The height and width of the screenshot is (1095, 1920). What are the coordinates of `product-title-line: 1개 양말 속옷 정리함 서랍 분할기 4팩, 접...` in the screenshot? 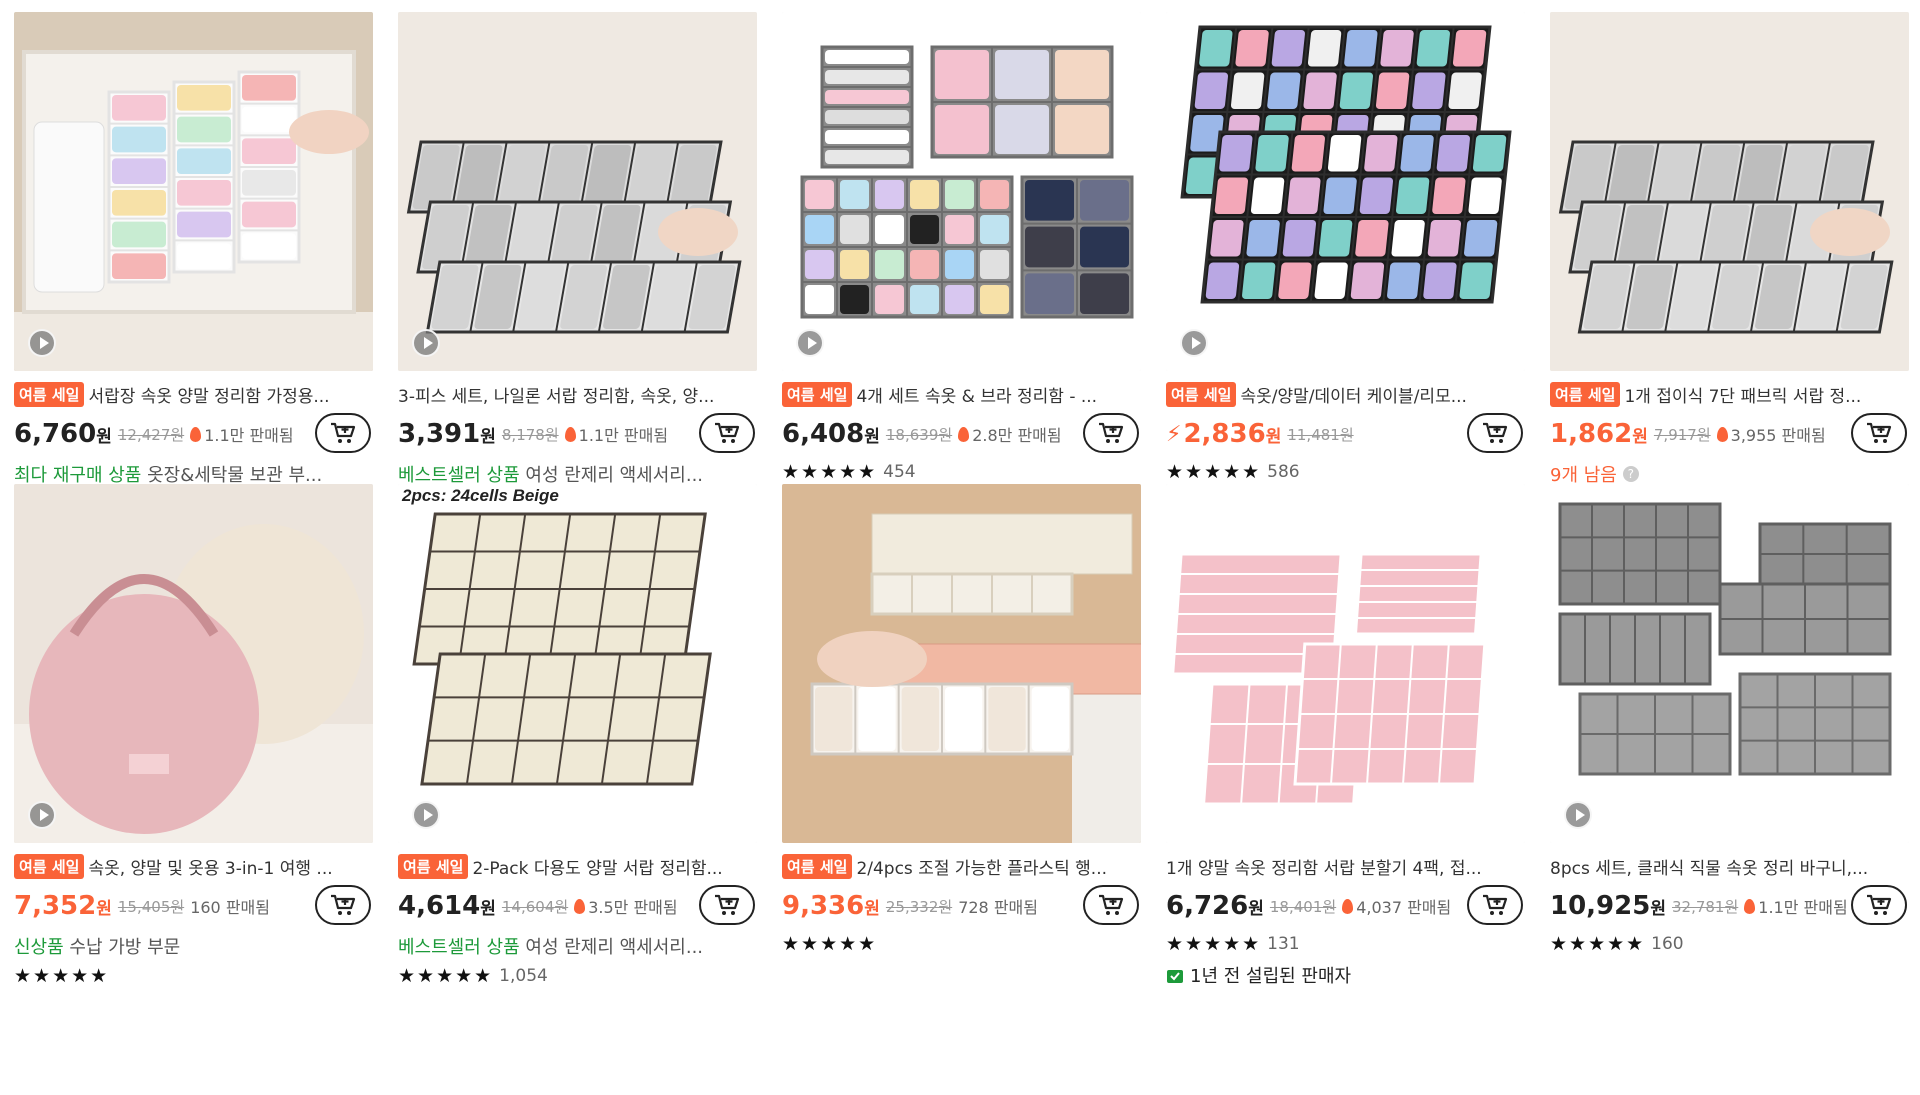 It's located at (1345, 866).